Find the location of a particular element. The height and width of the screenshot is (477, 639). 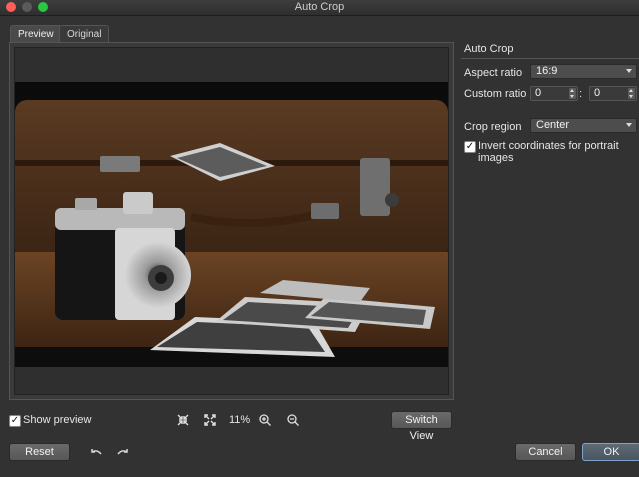

window-title: Auto Crop is located at coordinates (319, 7).